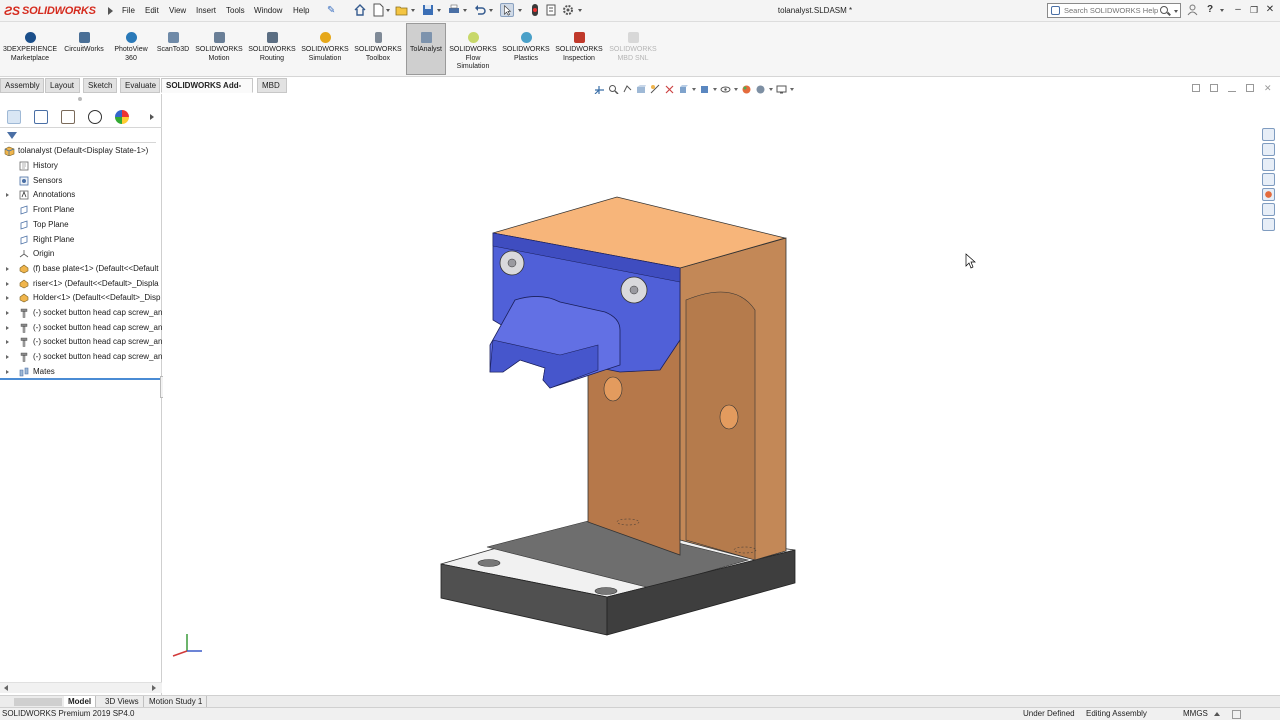 Image resolution: width=1280 pixels, height=720 pixels. I want to click on hide-show-dropdown-icon, so click(736, 89).